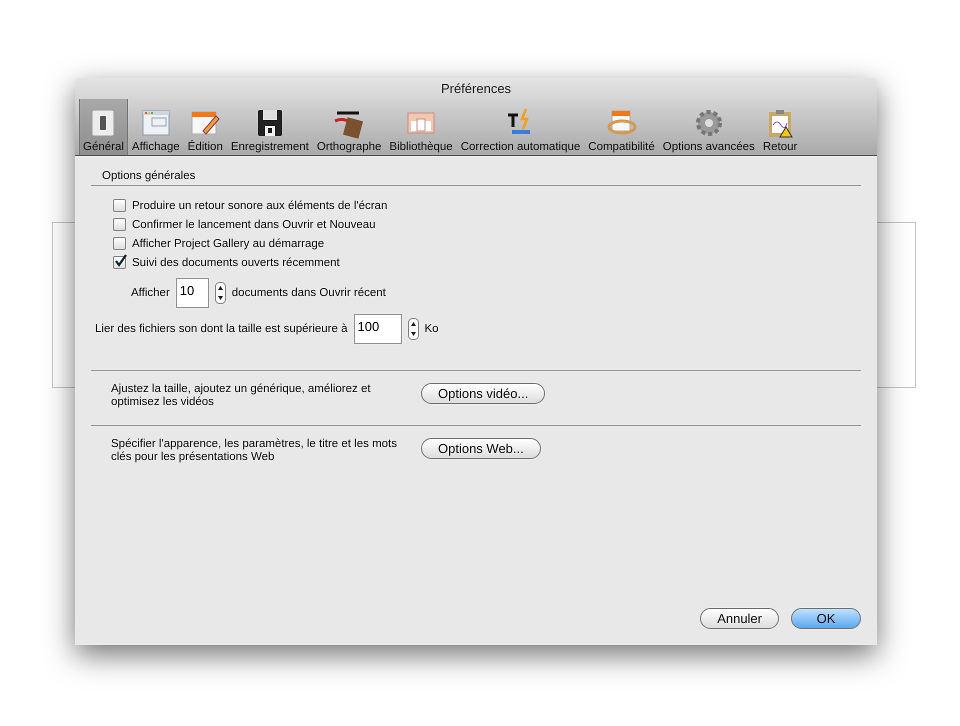  I want to click on field-label: Afficher, so click(150, 293).